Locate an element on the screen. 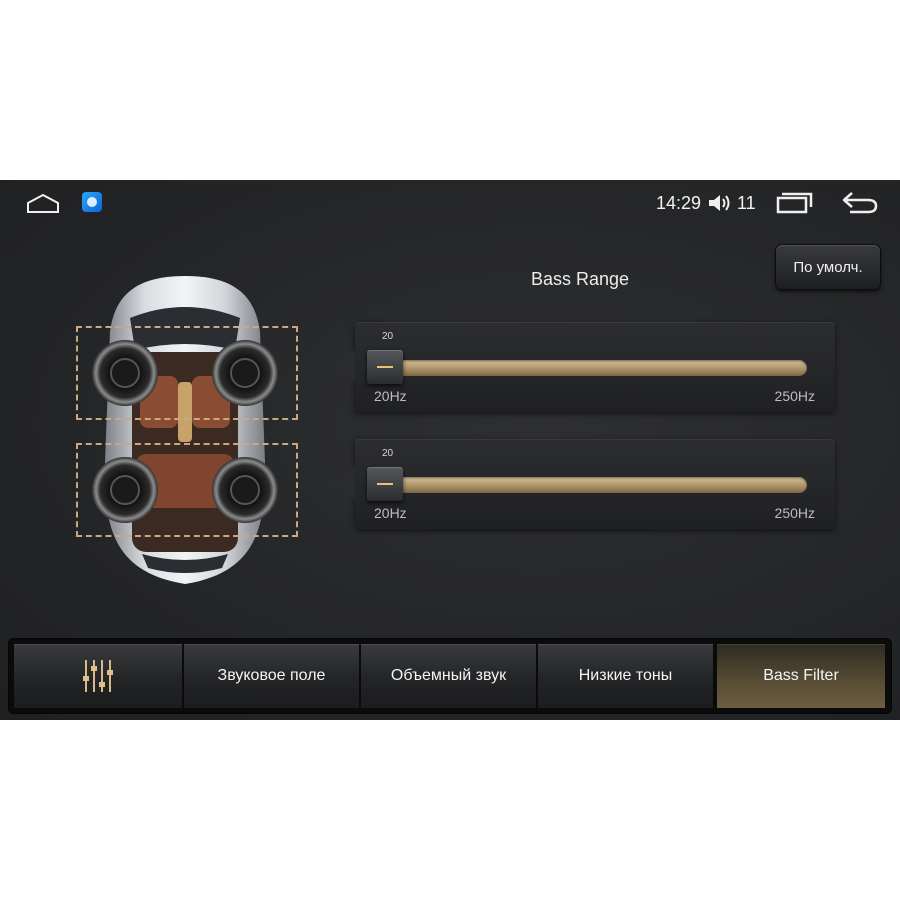 The width and height of the screenshot is (900, 900). recents-icon is located at coordinates (794, 203).